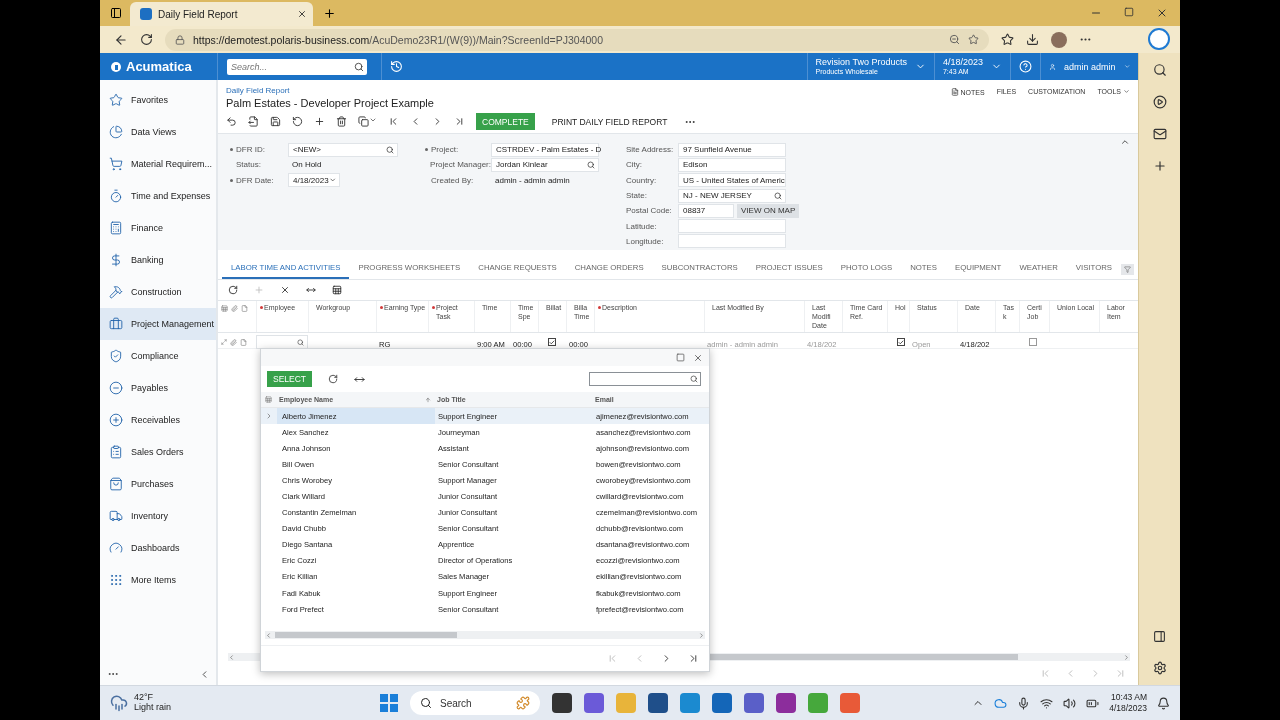 The height and width of the screenshot is (720, 1280). I want to click on sidebar-item: Inventory, so click(158, 516).